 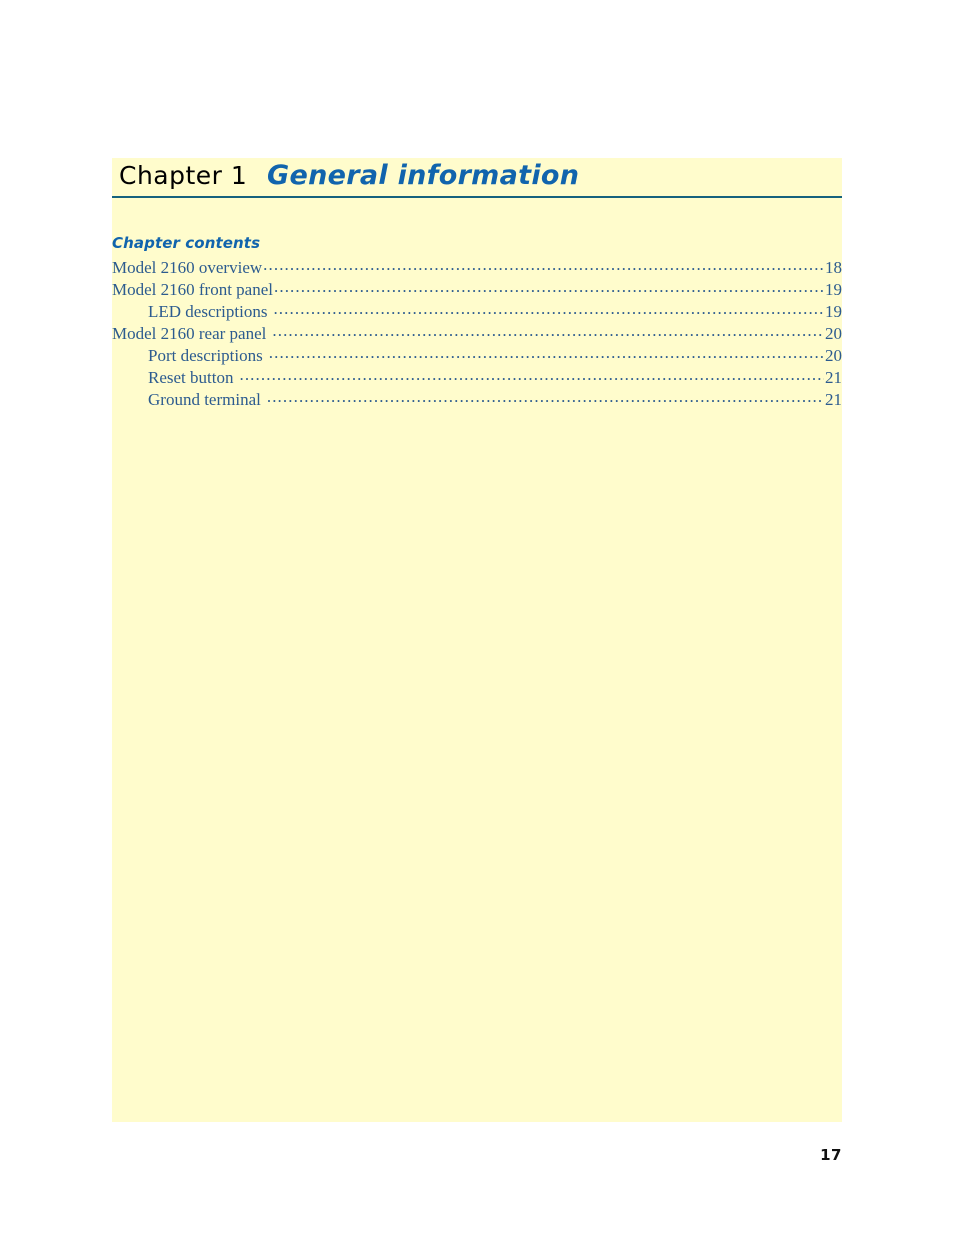 I want to click on chapter-title-row: Chapter 1 General information, so click(x=477, y=177).